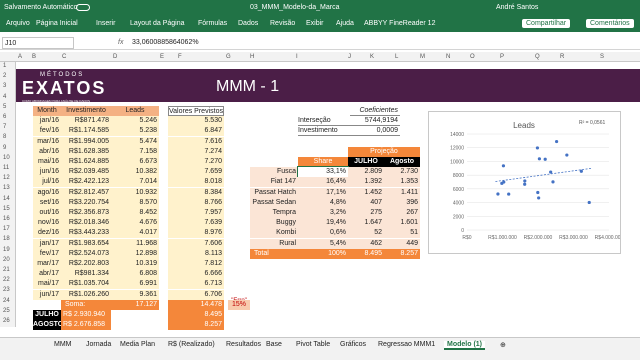 Image resolution: width=640 pixels, height=360 pixels. What do you see at coordinates (282, 23) in the screenshot?
I see `tab-revisao: Revisão` at bounding box center [282, 23].